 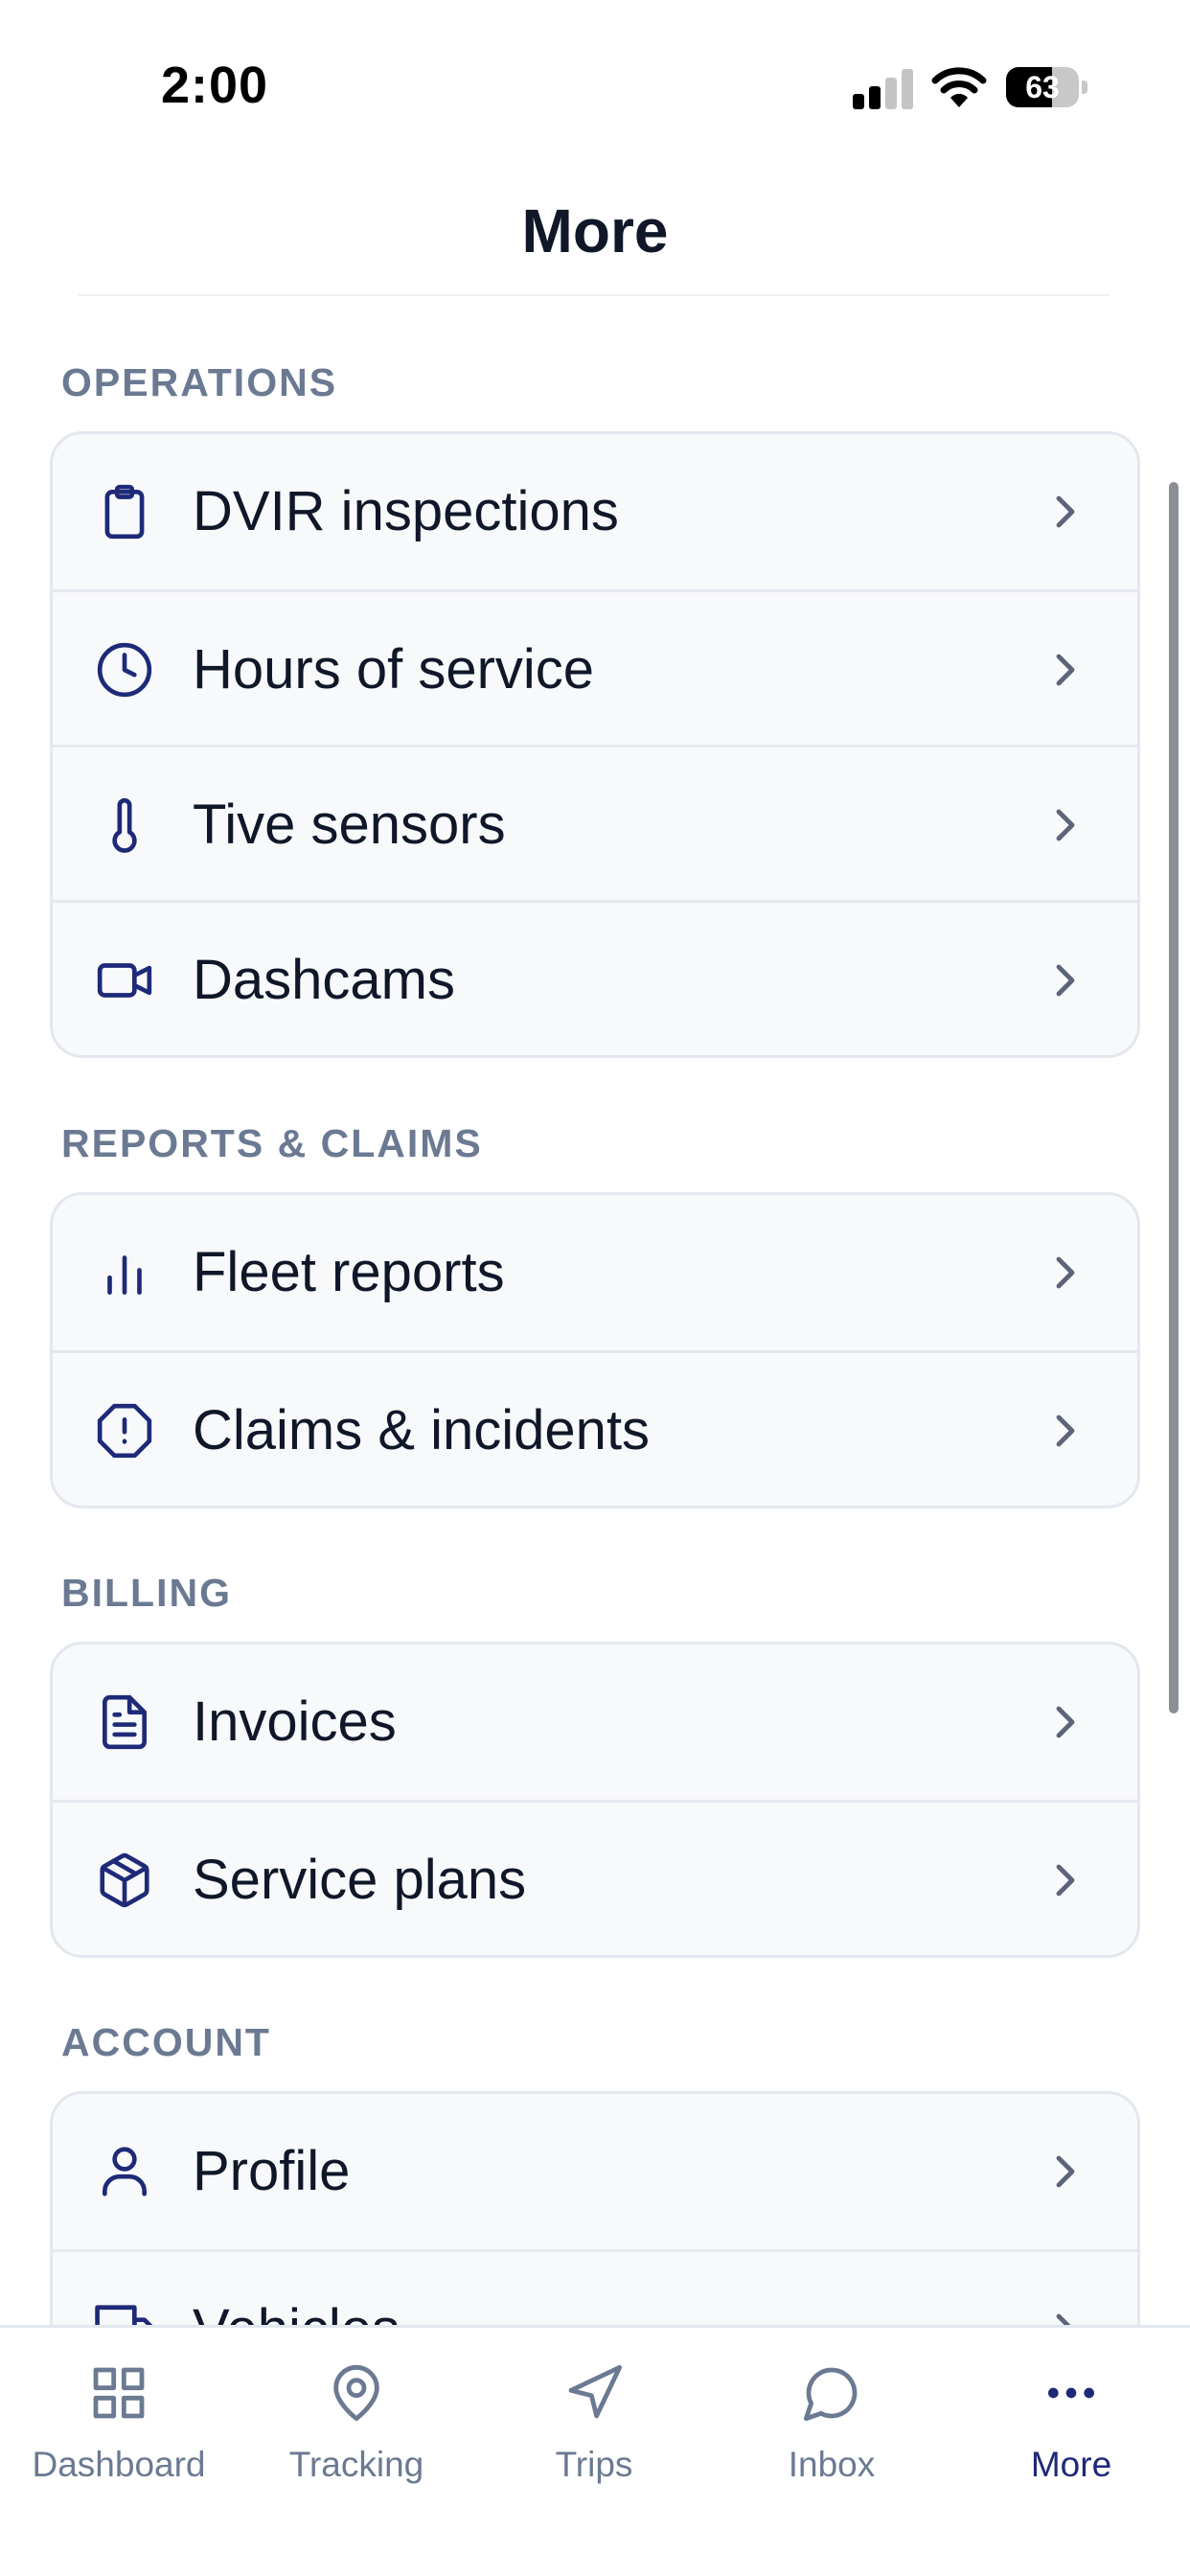 What do you see at coordinates (356, 2464) in the screenshot?
I see `tab-label: Tracking` at bounding box center [356, 2464].